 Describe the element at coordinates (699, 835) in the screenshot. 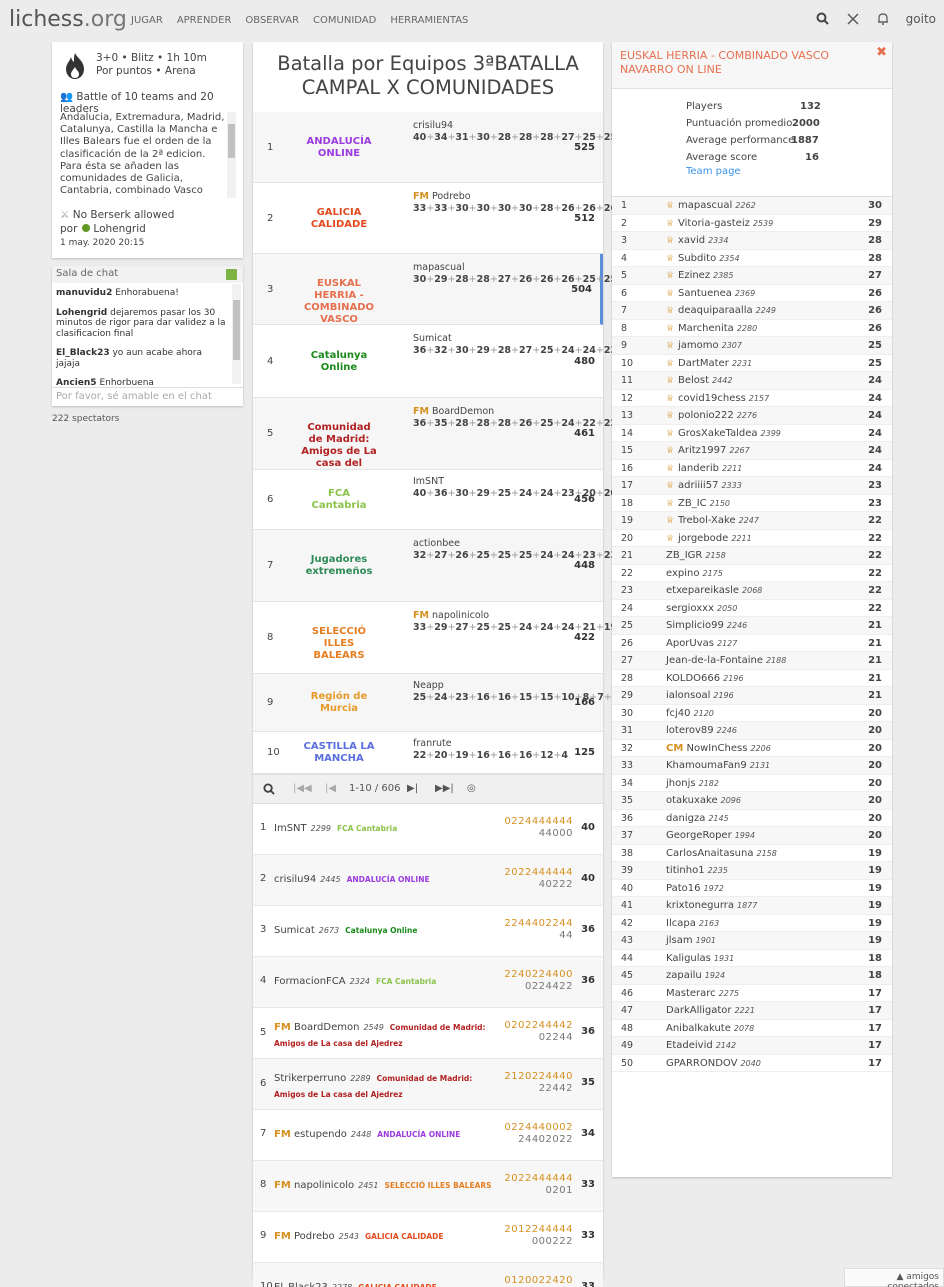

I see `team-player-name: GeorgeRoper` at that location.